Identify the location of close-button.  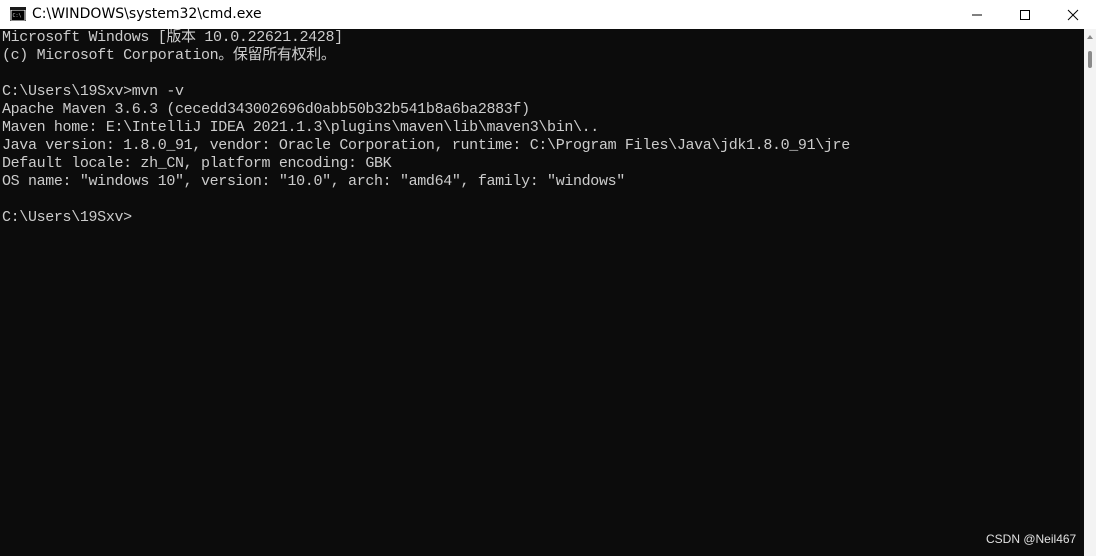
(1073, 14).